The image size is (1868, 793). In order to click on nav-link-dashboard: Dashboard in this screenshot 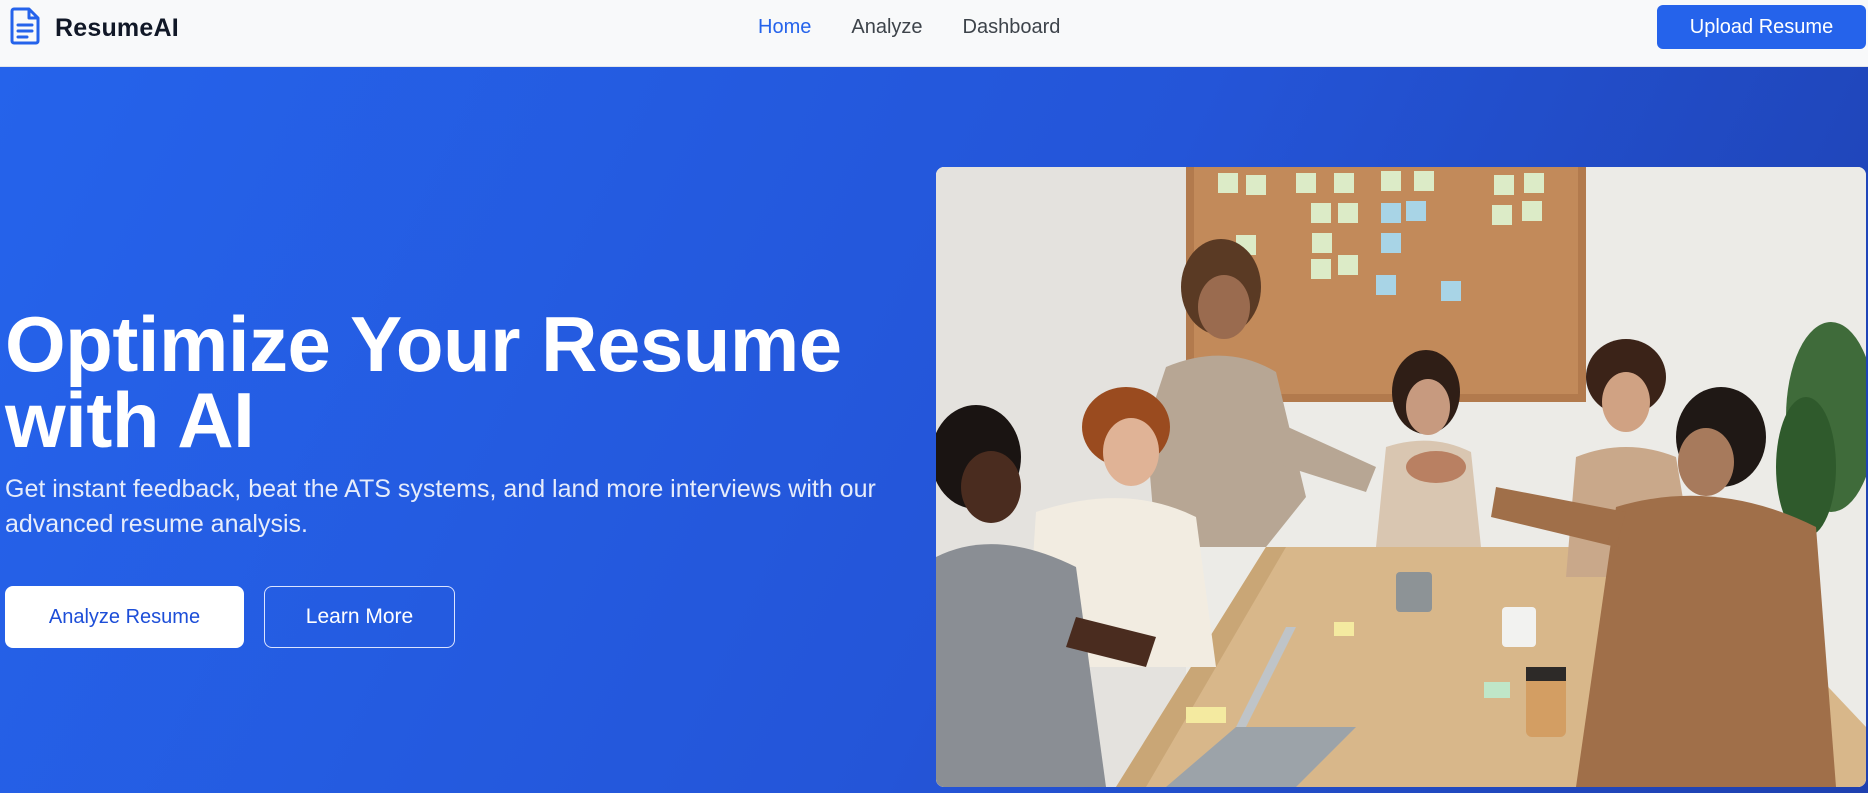, I will do `click(1012, 27)`.